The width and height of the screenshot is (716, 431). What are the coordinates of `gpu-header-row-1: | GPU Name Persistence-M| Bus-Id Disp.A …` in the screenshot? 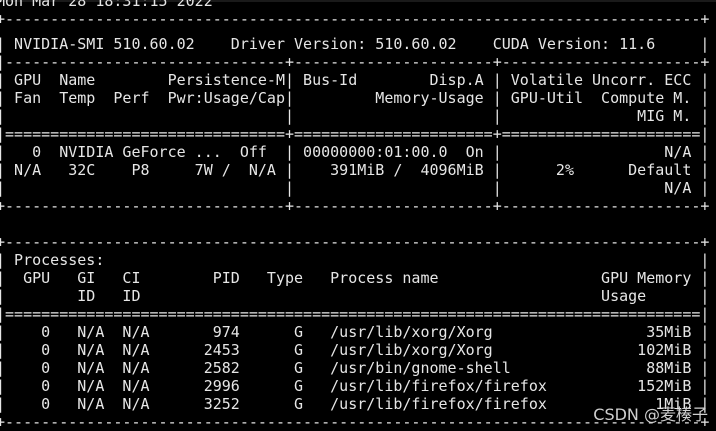 It's located at (355, 80).